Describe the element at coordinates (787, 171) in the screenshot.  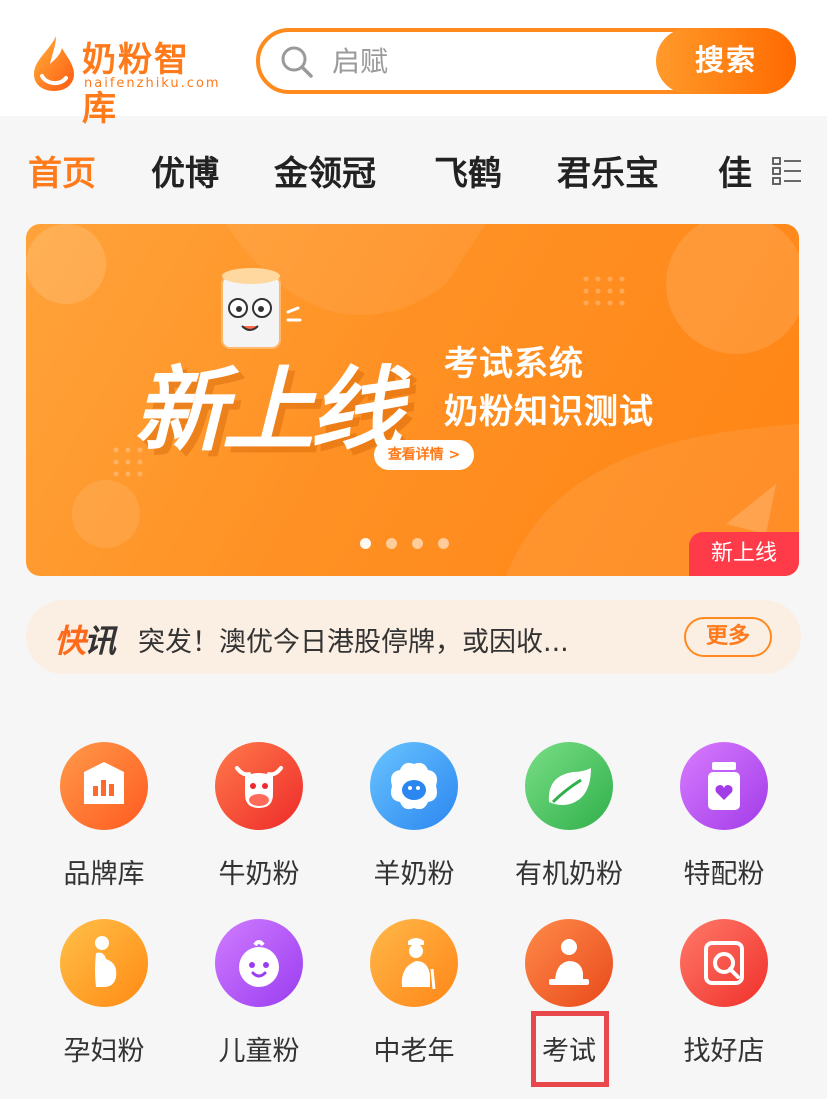
I see `list-menu-icon` at that location.